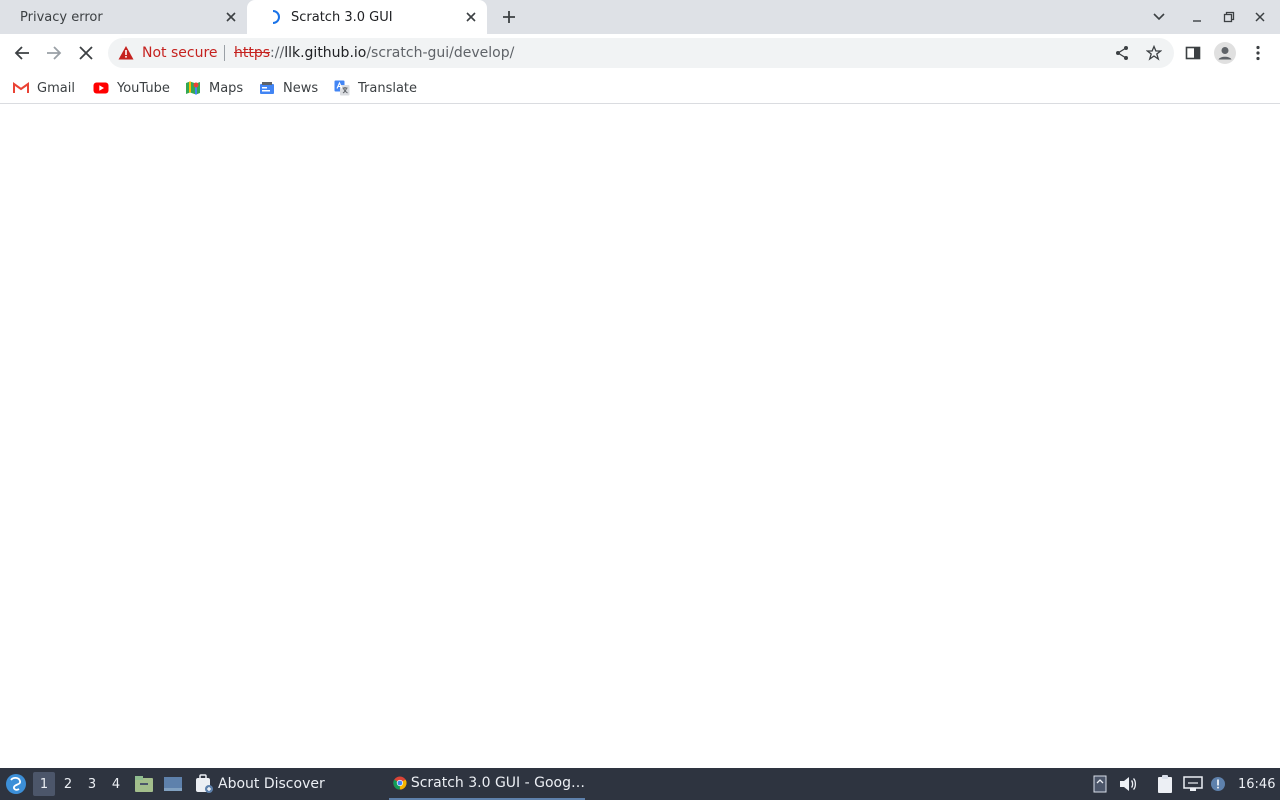 The height and width of the screenshot is (800, 1280). What do you see at coordinates (271, 784) in the screenshot?
I see `task-label: About Discover` at bounding box center [271, 784].